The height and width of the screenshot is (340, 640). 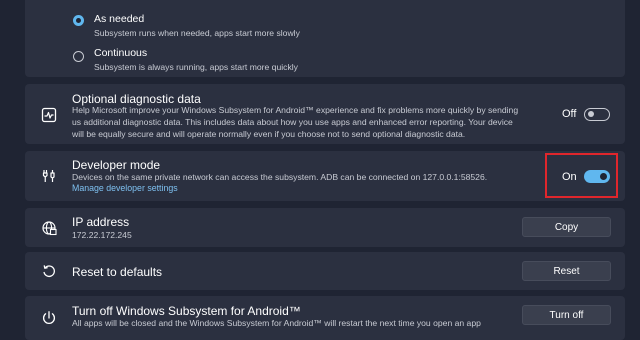 What do you see at coordinates (101, 222) in the screenshot?
I see `ip-address-title: IP address` at bounding box center [101, 222].